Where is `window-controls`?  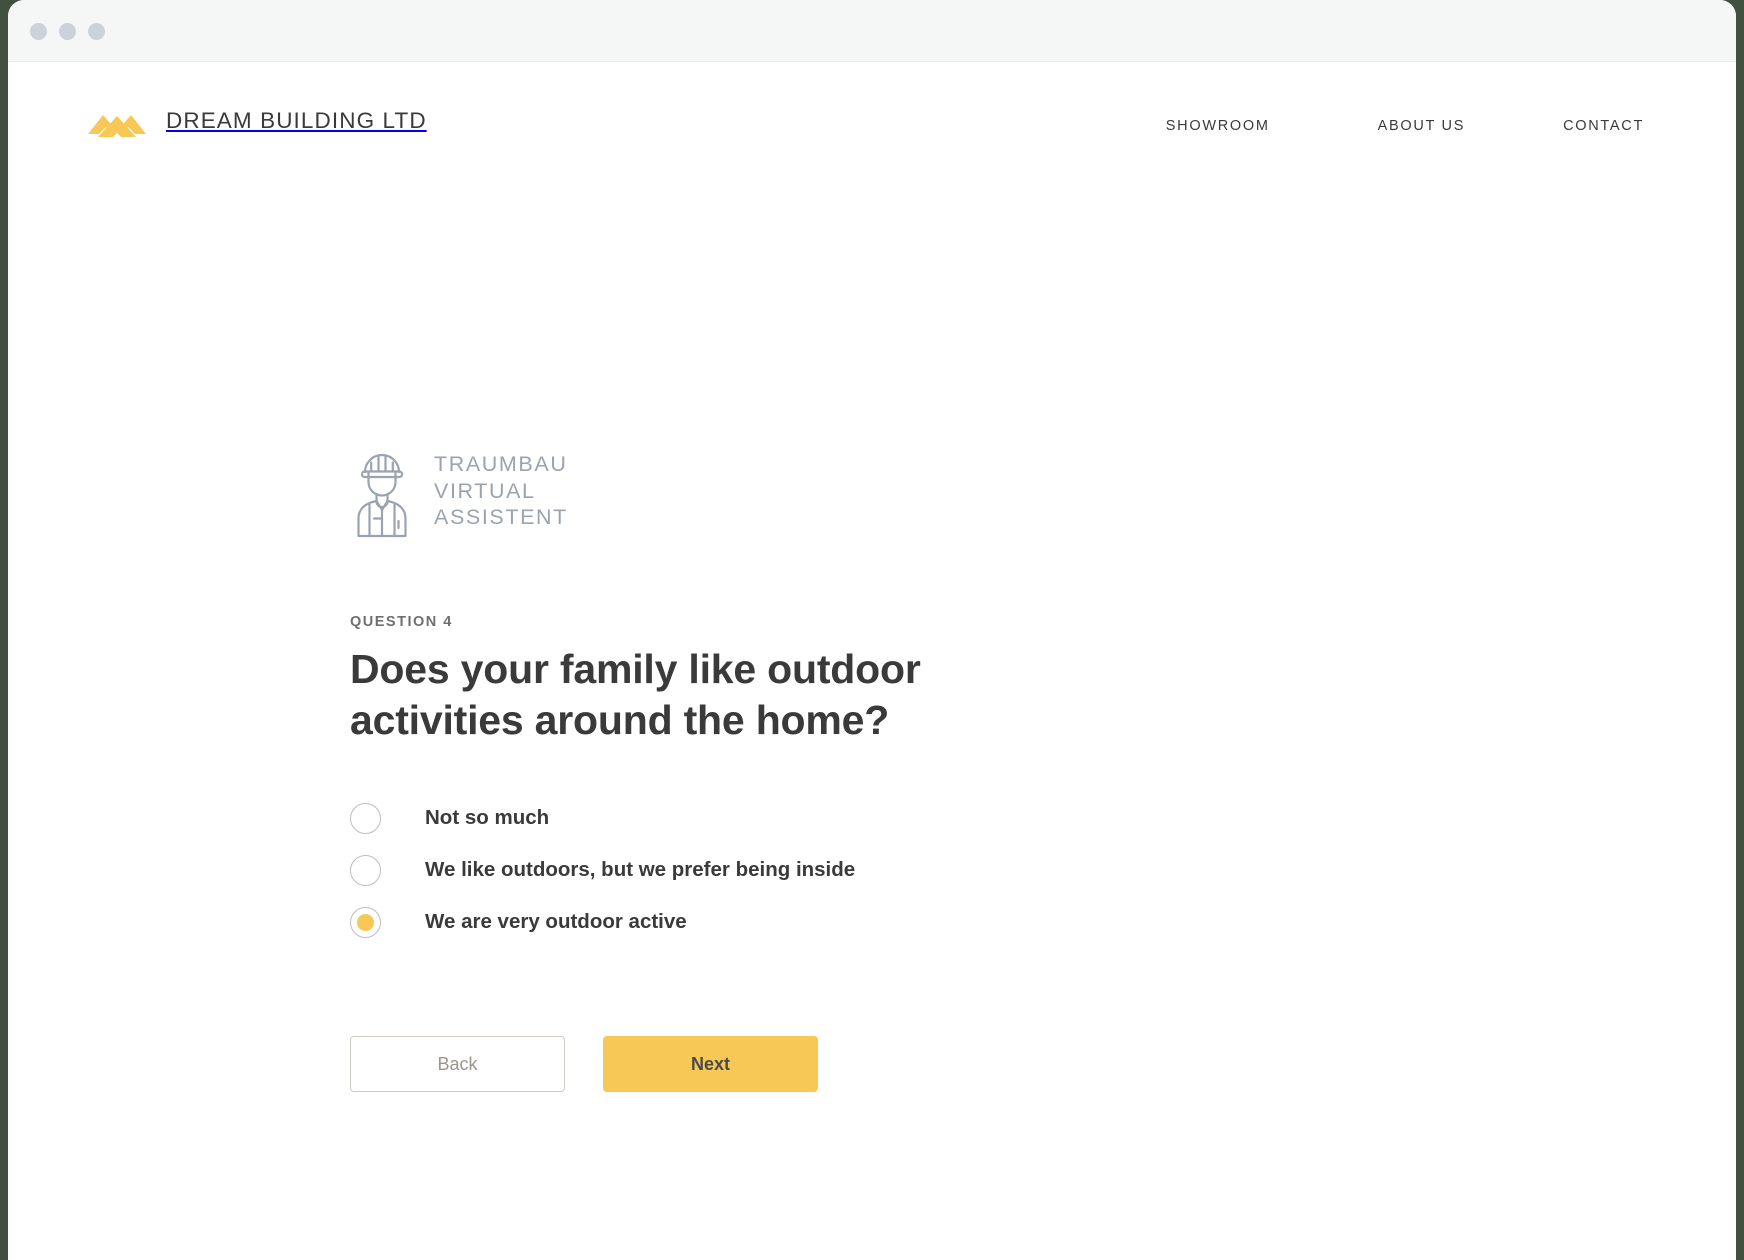
window-controls is located at coordinates (67, 31).